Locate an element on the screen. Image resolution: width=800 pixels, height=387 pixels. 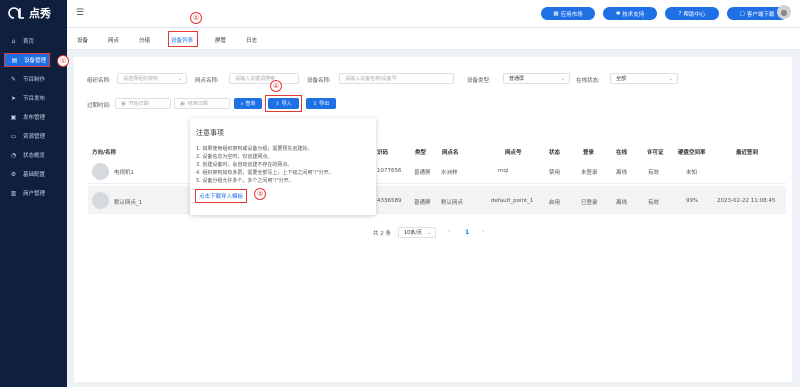
sidebar-item-label: 资源管理 is located at coordinates (34, 137).